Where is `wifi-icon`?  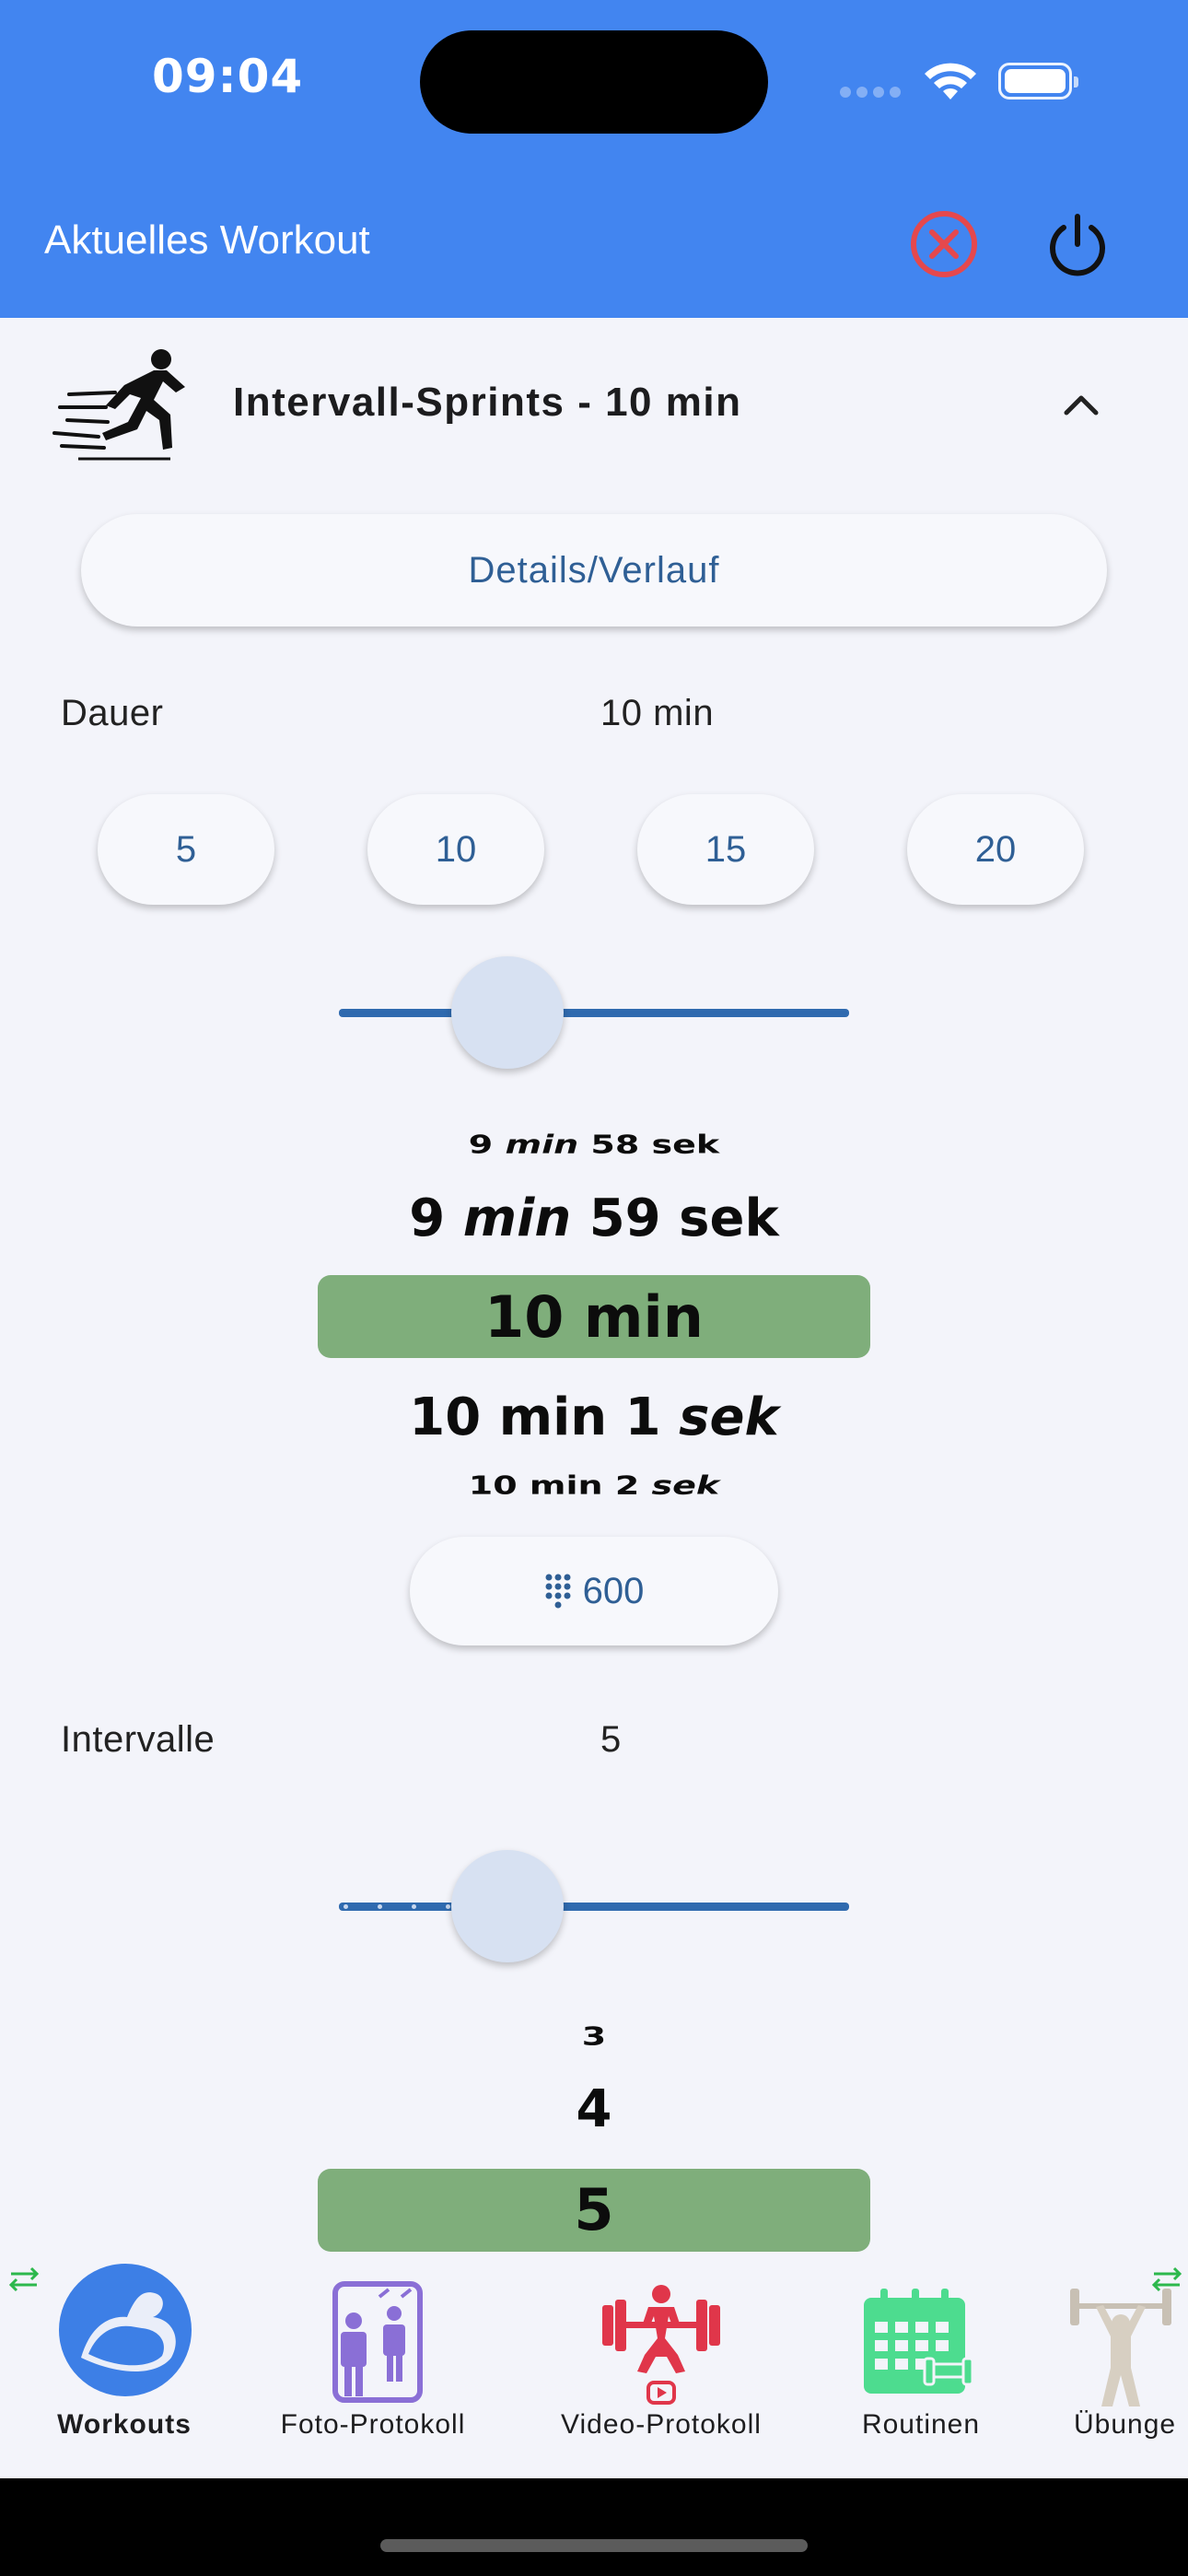
wifi-icon is located at coordinates (951, 81).